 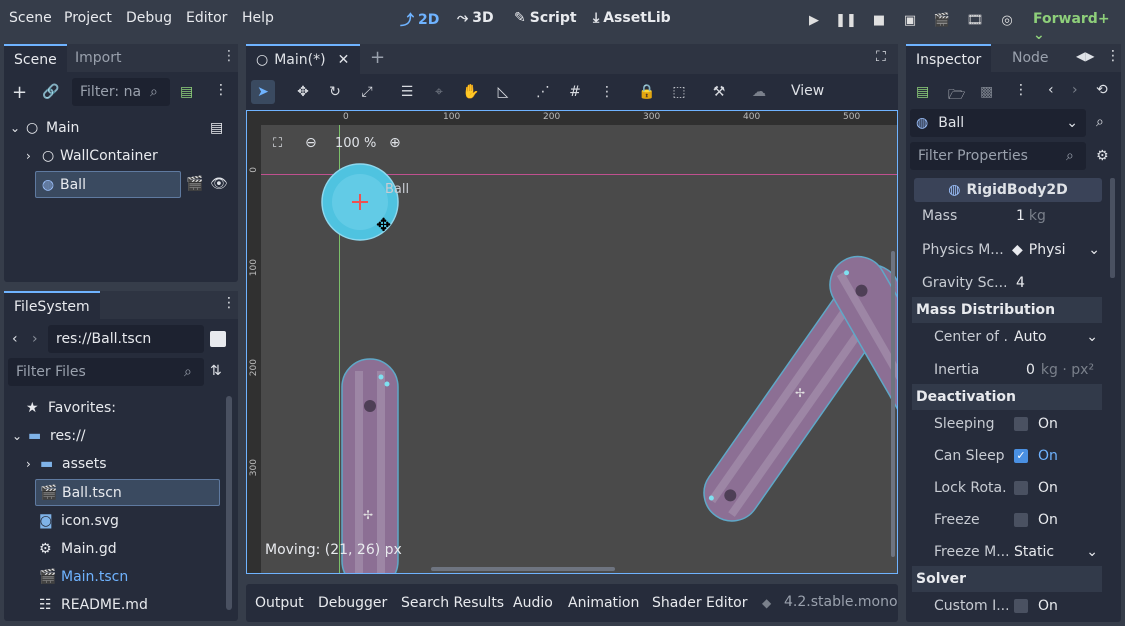 I want to click on property-filter-input: Filter Properties ⌕, so click(x=998, y=156).